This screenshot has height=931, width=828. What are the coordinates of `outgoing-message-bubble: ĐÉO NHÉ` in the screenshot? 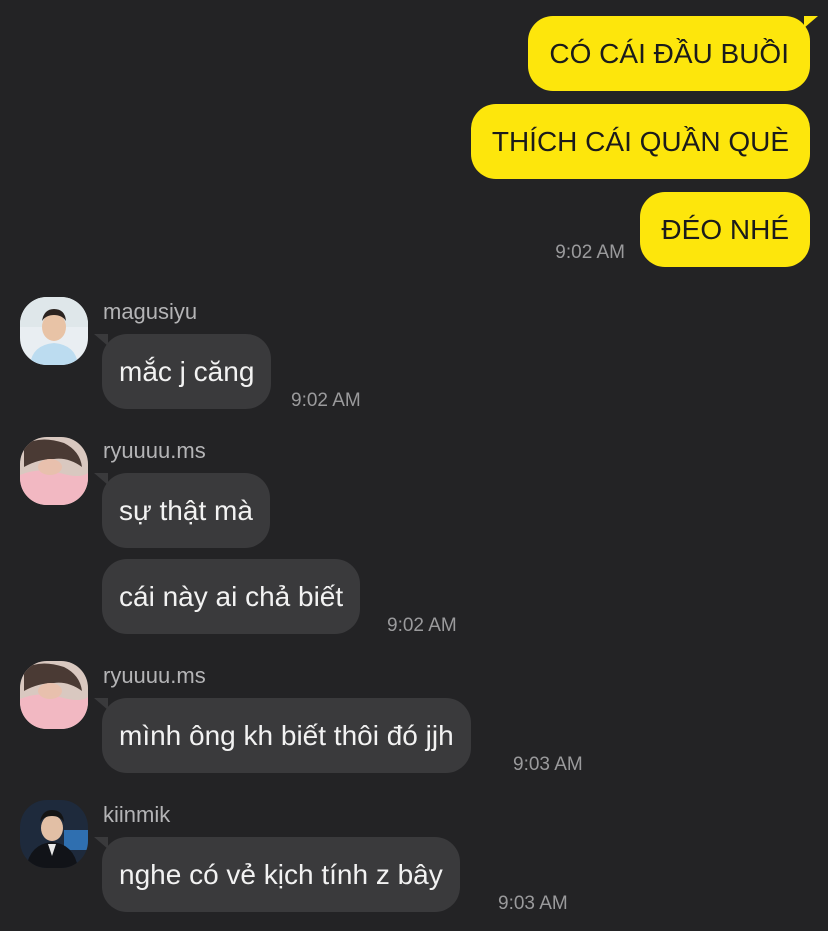 It's located at (725, 229).